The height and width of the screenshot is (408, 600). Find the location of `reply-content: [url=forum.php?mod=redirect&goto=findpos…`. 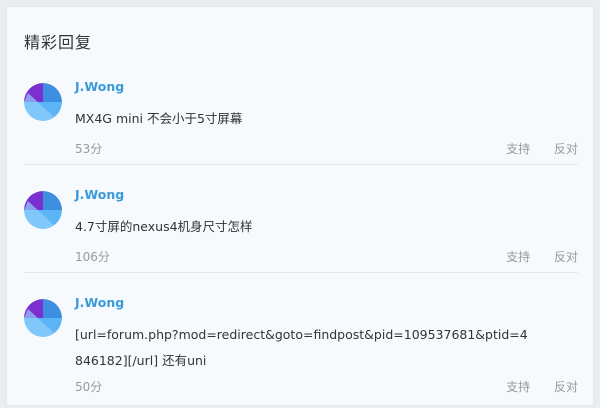

reply-content: [url=forum.php?mod=redirect&goto=findpos… is located at coordinates (301, 347).